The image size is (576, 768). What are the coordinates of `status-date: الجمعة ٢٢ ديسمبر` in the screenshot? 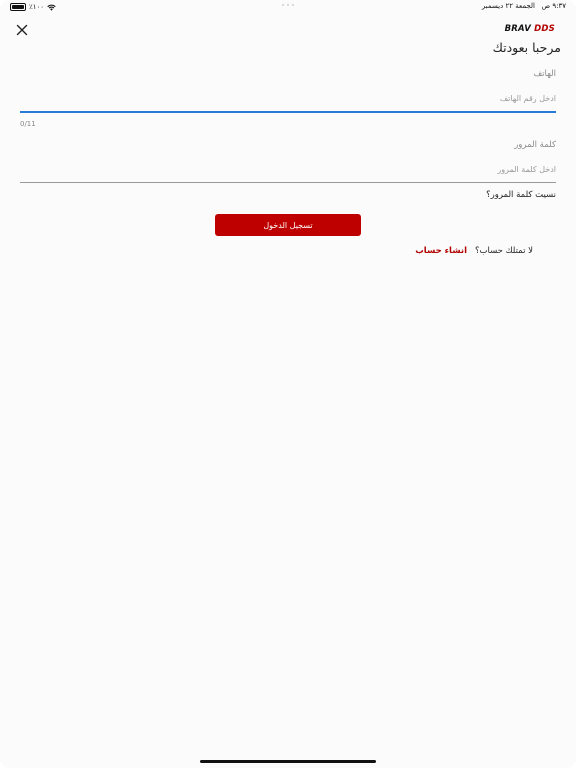 It's located at (508, 6).